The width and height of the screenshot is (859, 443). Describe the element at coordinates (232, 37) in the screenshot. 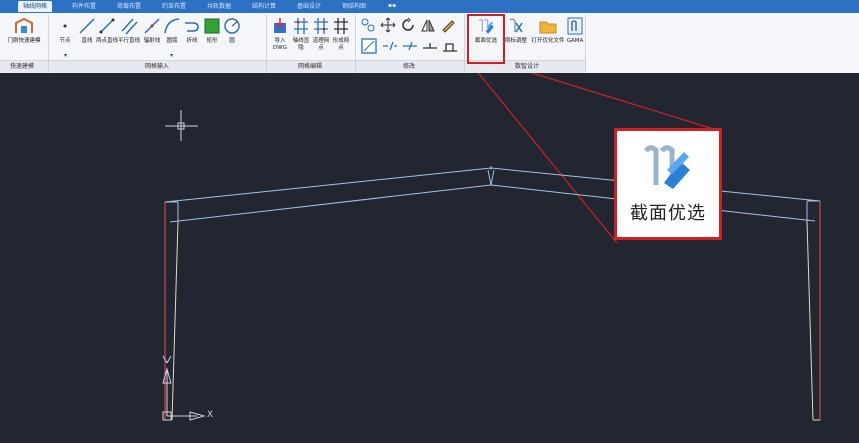

I see `circle-button: 圆` at that location.